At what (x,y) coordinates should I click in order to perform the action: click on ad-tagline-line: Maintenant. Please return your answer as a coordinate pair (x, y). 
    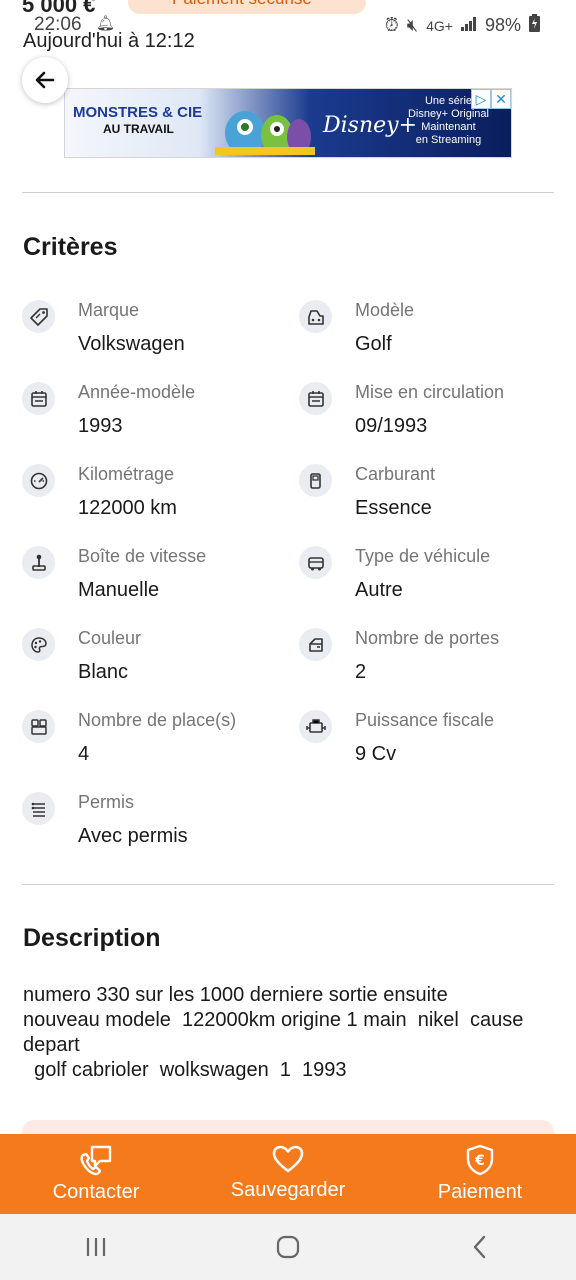
    Looking at the image, I should click on (448, 127).